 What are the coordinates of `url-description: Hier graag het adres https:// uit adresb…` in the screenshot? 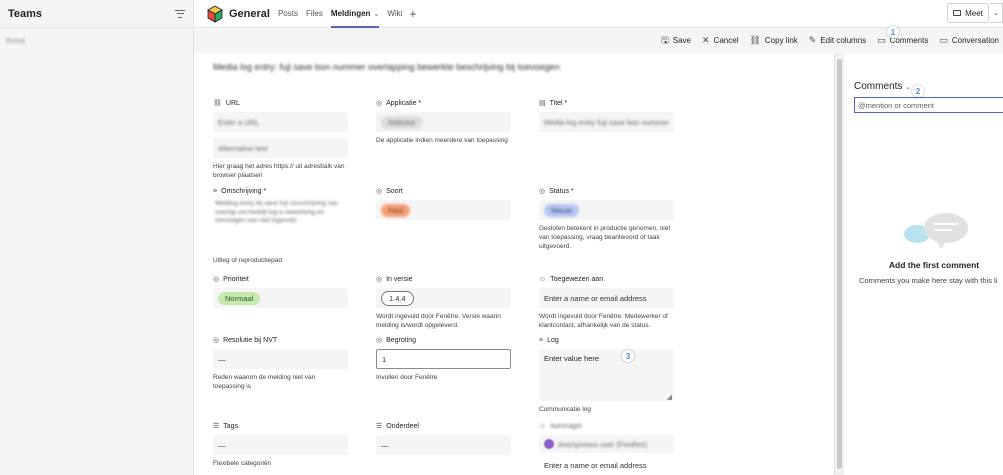 It's located at (279, 171).